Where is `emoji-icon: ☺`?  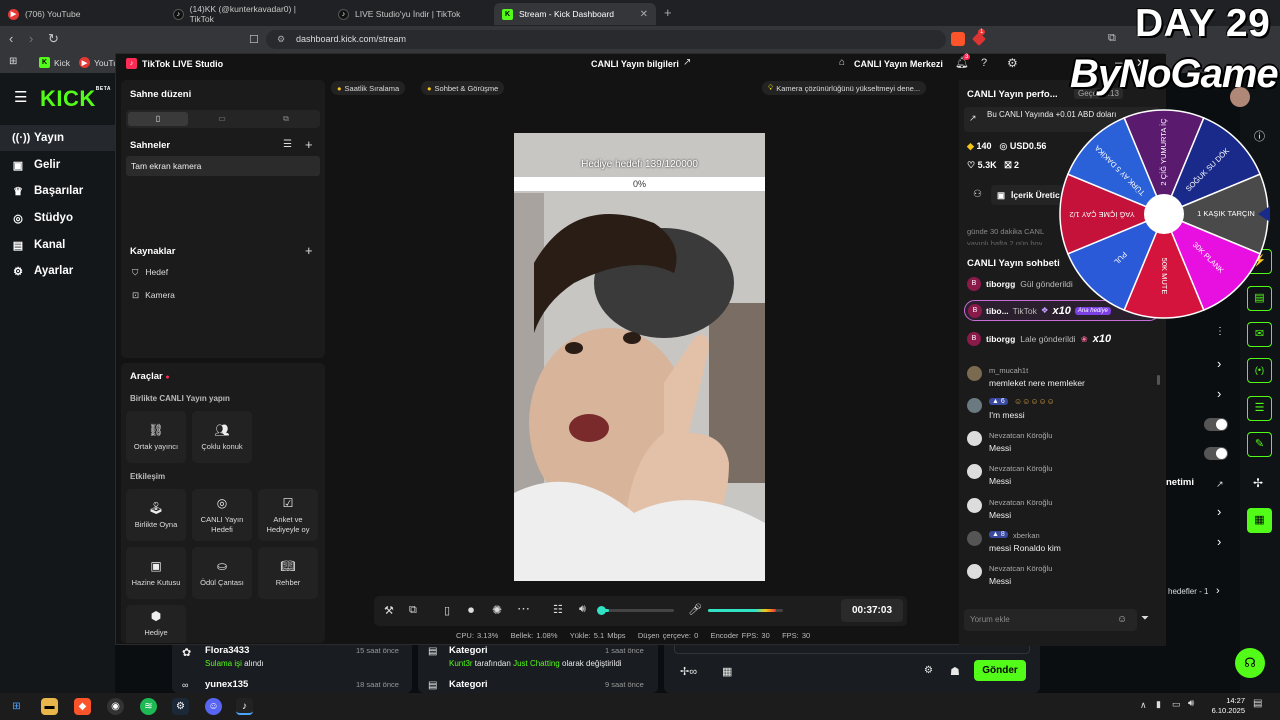
emoji-icon: ☺ is located at coordinates (1122, 619).